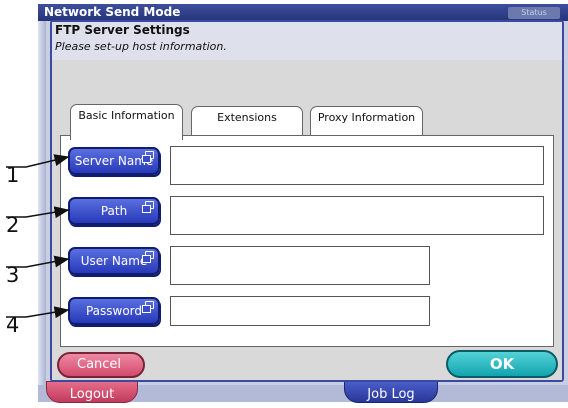  I want to click on callout-arrows, so click(38, 236).